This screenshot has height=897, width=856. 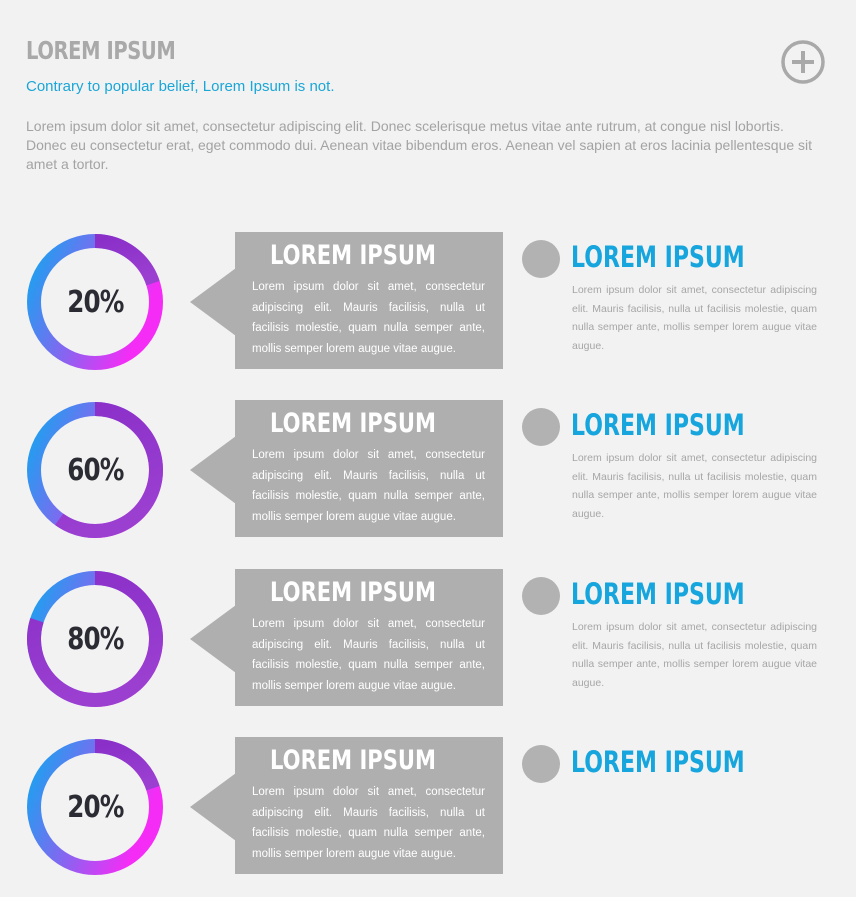 I want to click on percent-label: 60%, so click(x=95, y=470).